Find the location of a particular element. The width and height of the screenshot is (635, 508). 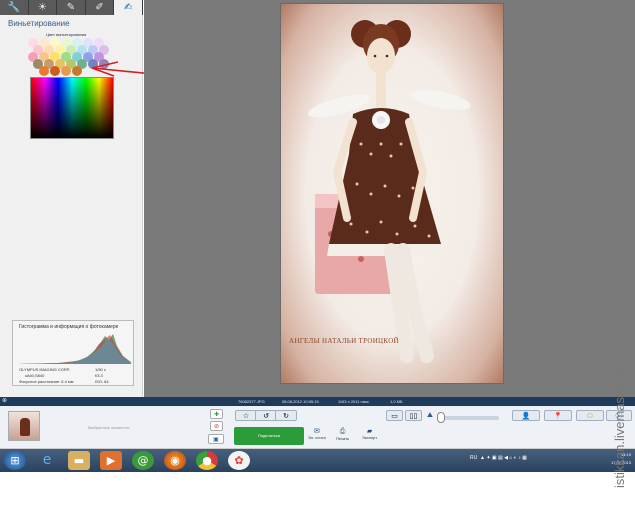

rotate-right-icon: ↻ is located at coordinates (286, 415).